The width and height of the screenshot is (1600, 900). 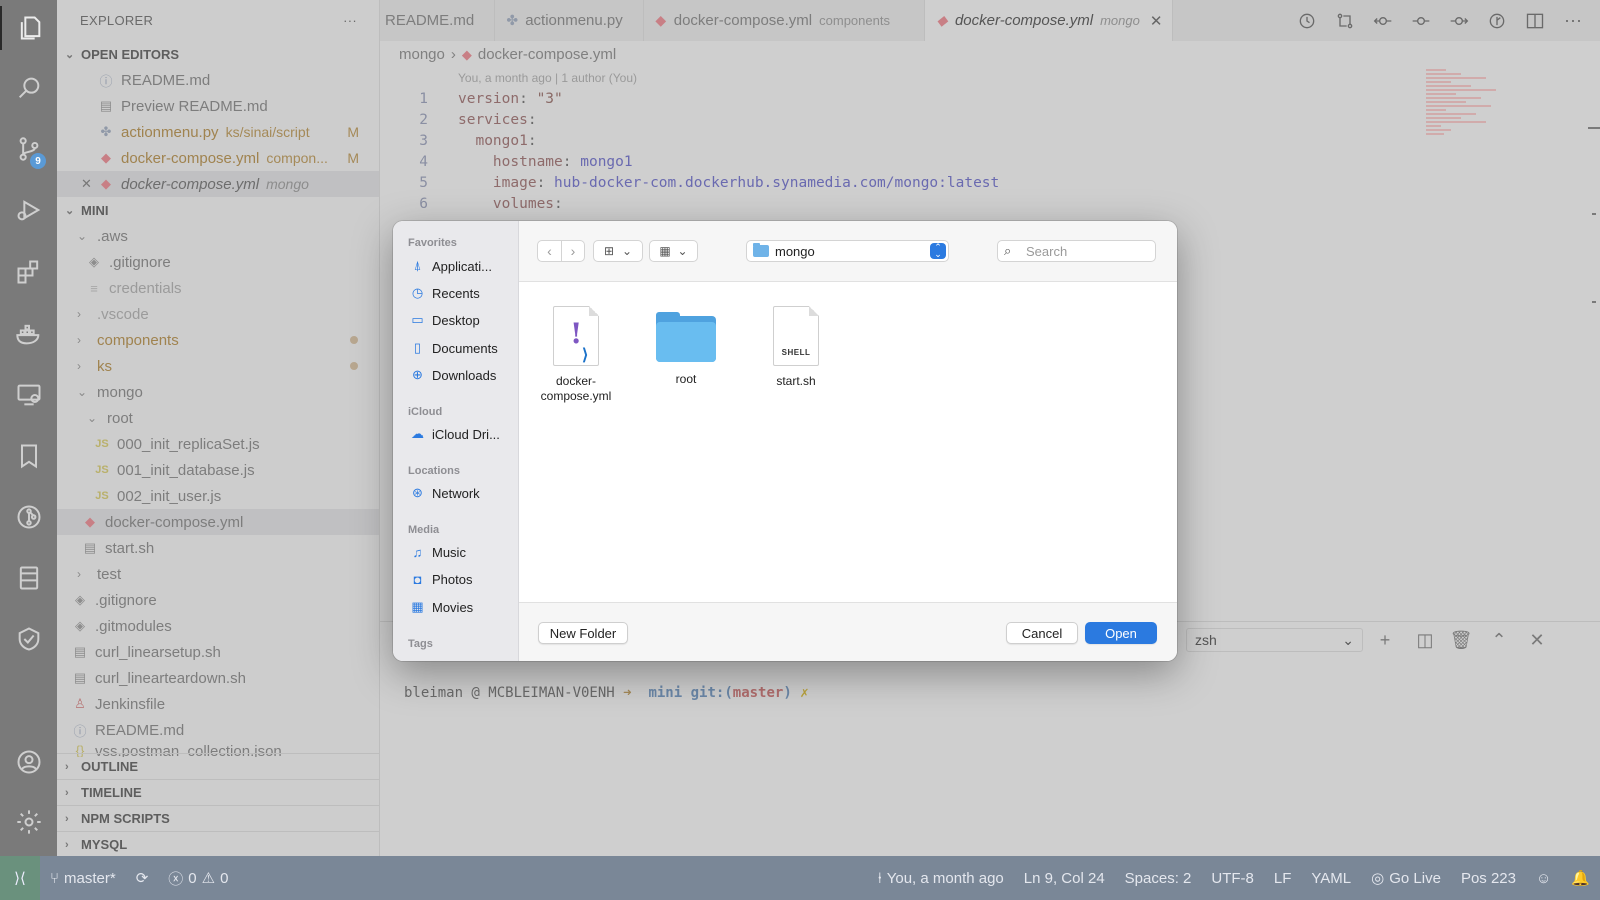 What do you see at coordinates (28, 578) in the screenshot?
I see `database-icon` at bounding box center [28, 578].